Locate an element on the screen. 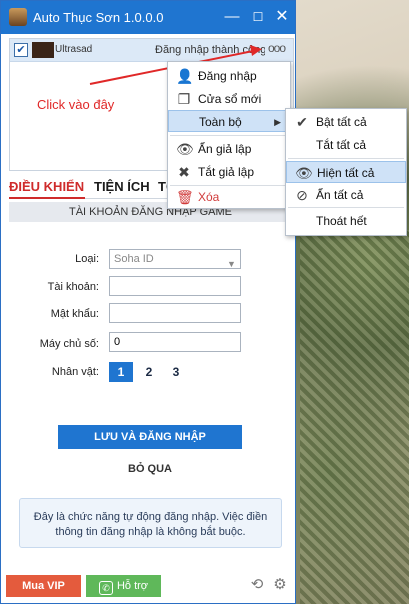  avatar is located at coordinates (43, 50).